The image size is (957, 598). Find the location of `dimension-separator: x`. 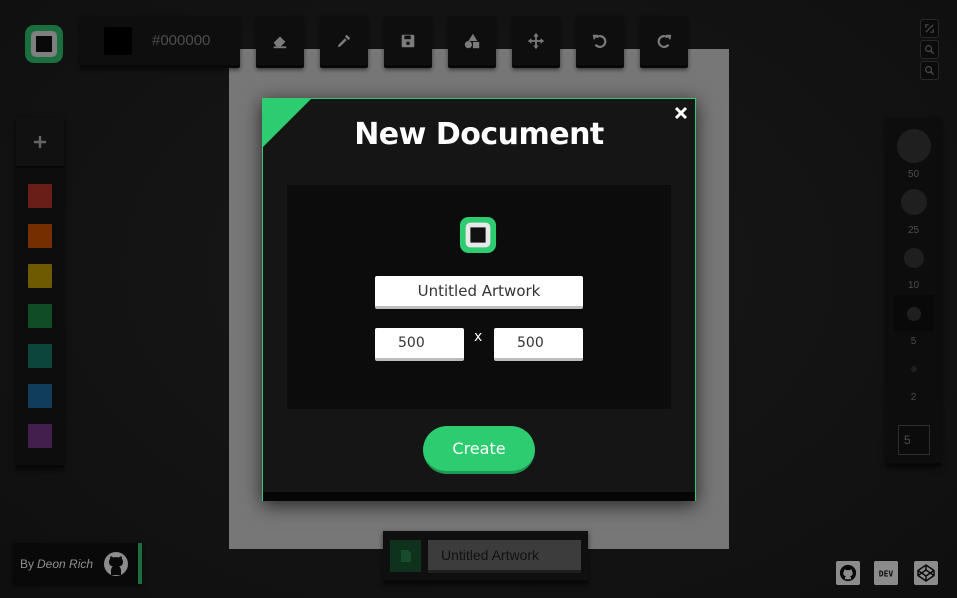

dimension-separator: x is located at coordinates (478, 337).